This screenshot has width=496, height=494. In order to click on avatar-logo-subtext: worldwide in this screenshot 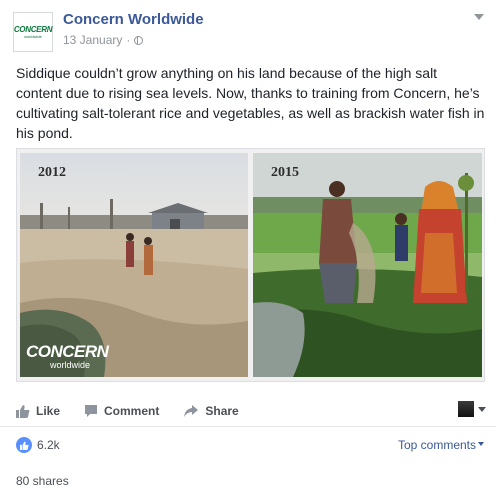, I will do `click(33, 36)`.